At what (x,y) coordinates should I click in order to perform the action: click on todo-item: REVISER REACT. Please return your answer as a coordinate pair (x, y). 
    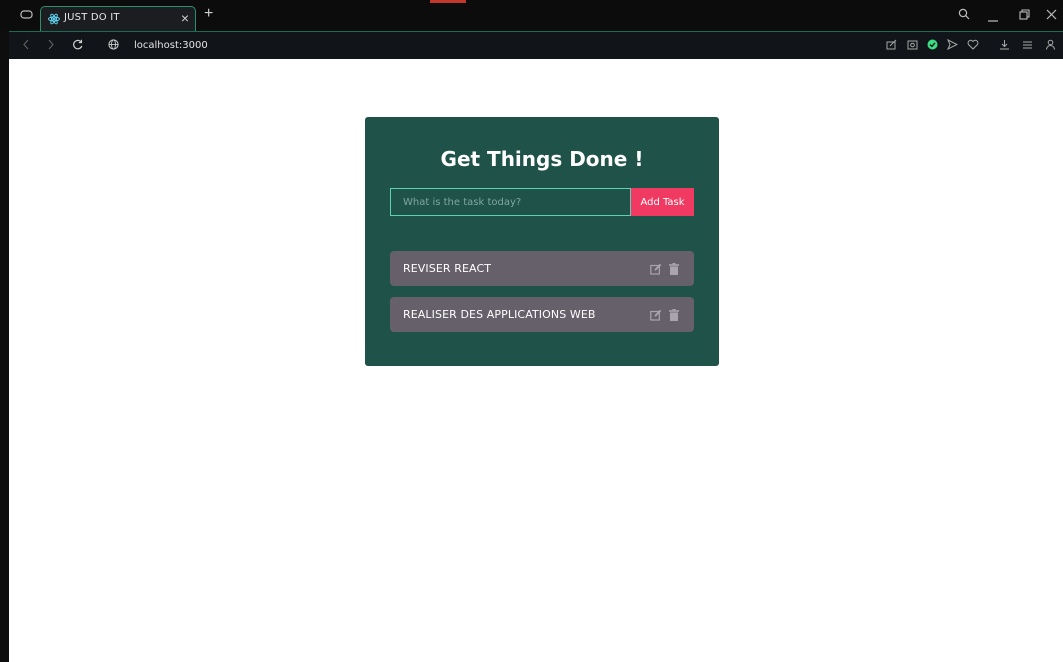
    Looking at the image, I should click on (542, 268).